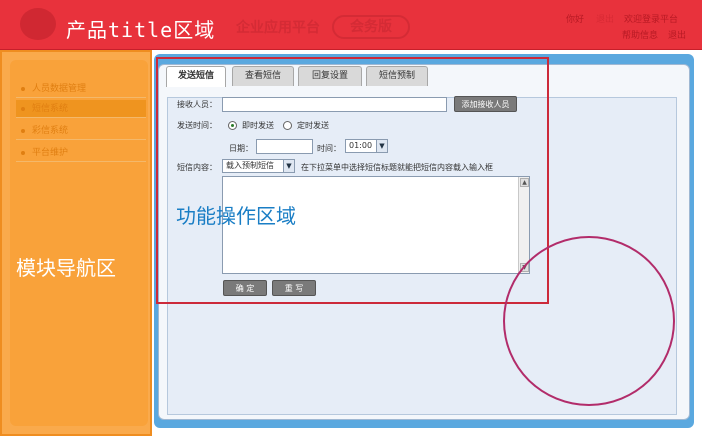 This screenshot has width=702, height=436. I want to click on greeting-link: 你好, so click(575, 18).